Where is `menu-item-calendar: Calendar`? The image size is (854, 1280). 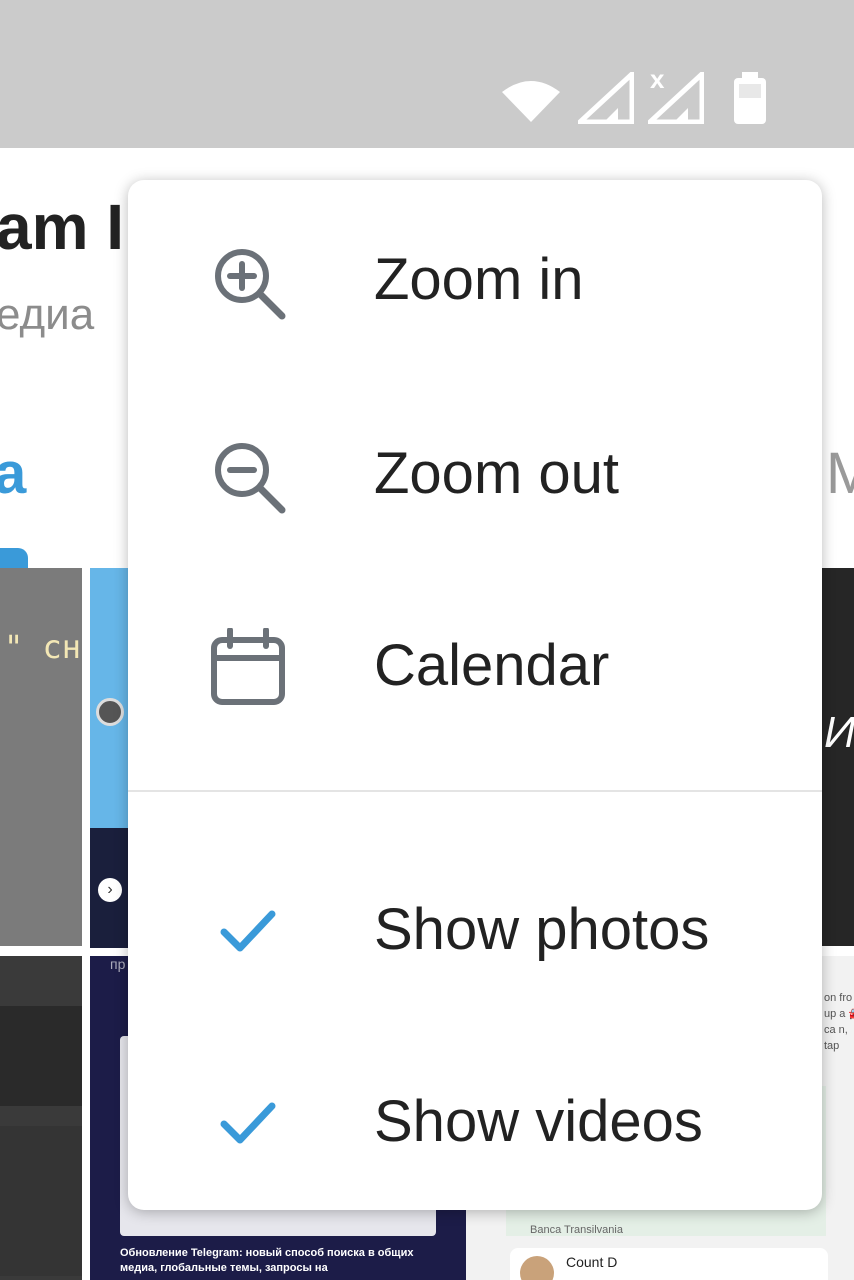
menu-item-calendar: Calendar is located at coordinates (475, 662).